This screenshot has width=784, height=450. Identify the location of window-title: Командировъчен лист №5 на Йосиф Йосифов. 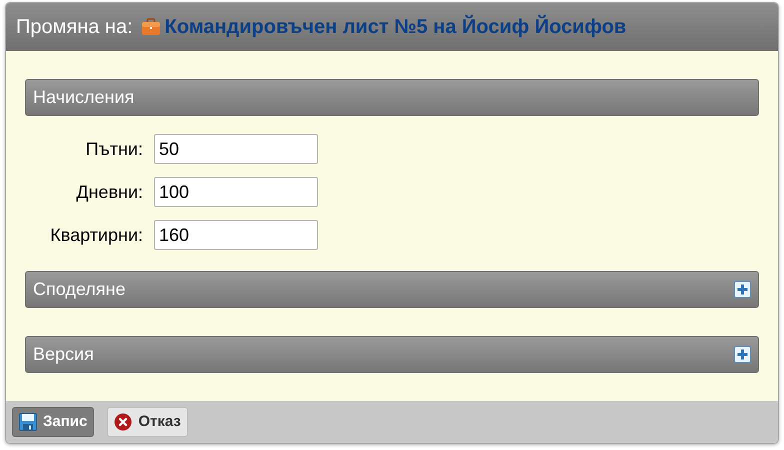
(395, 27).